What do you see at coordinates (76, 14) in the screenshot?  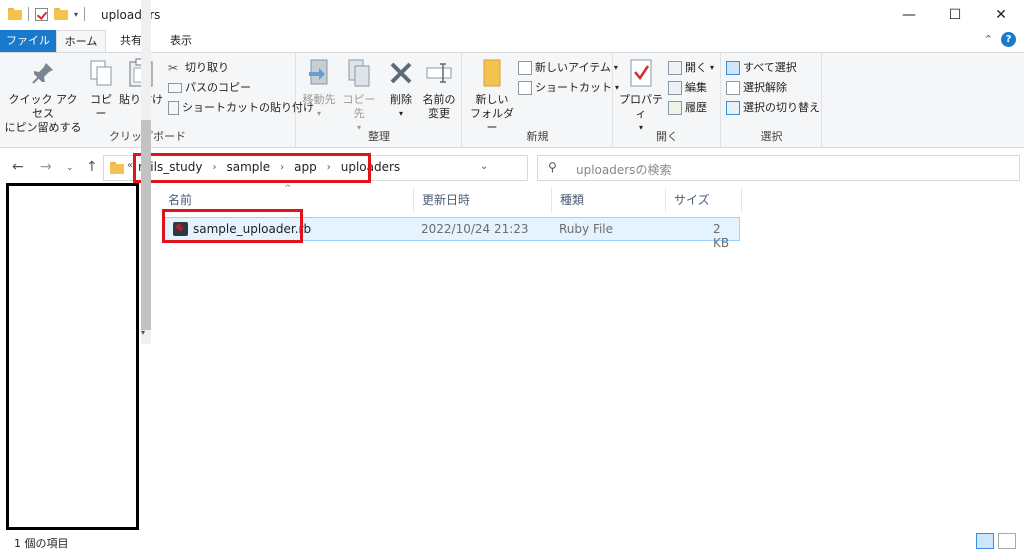 I see `customize-toolbar-icon: ▾` at bounding box center [76, 14].